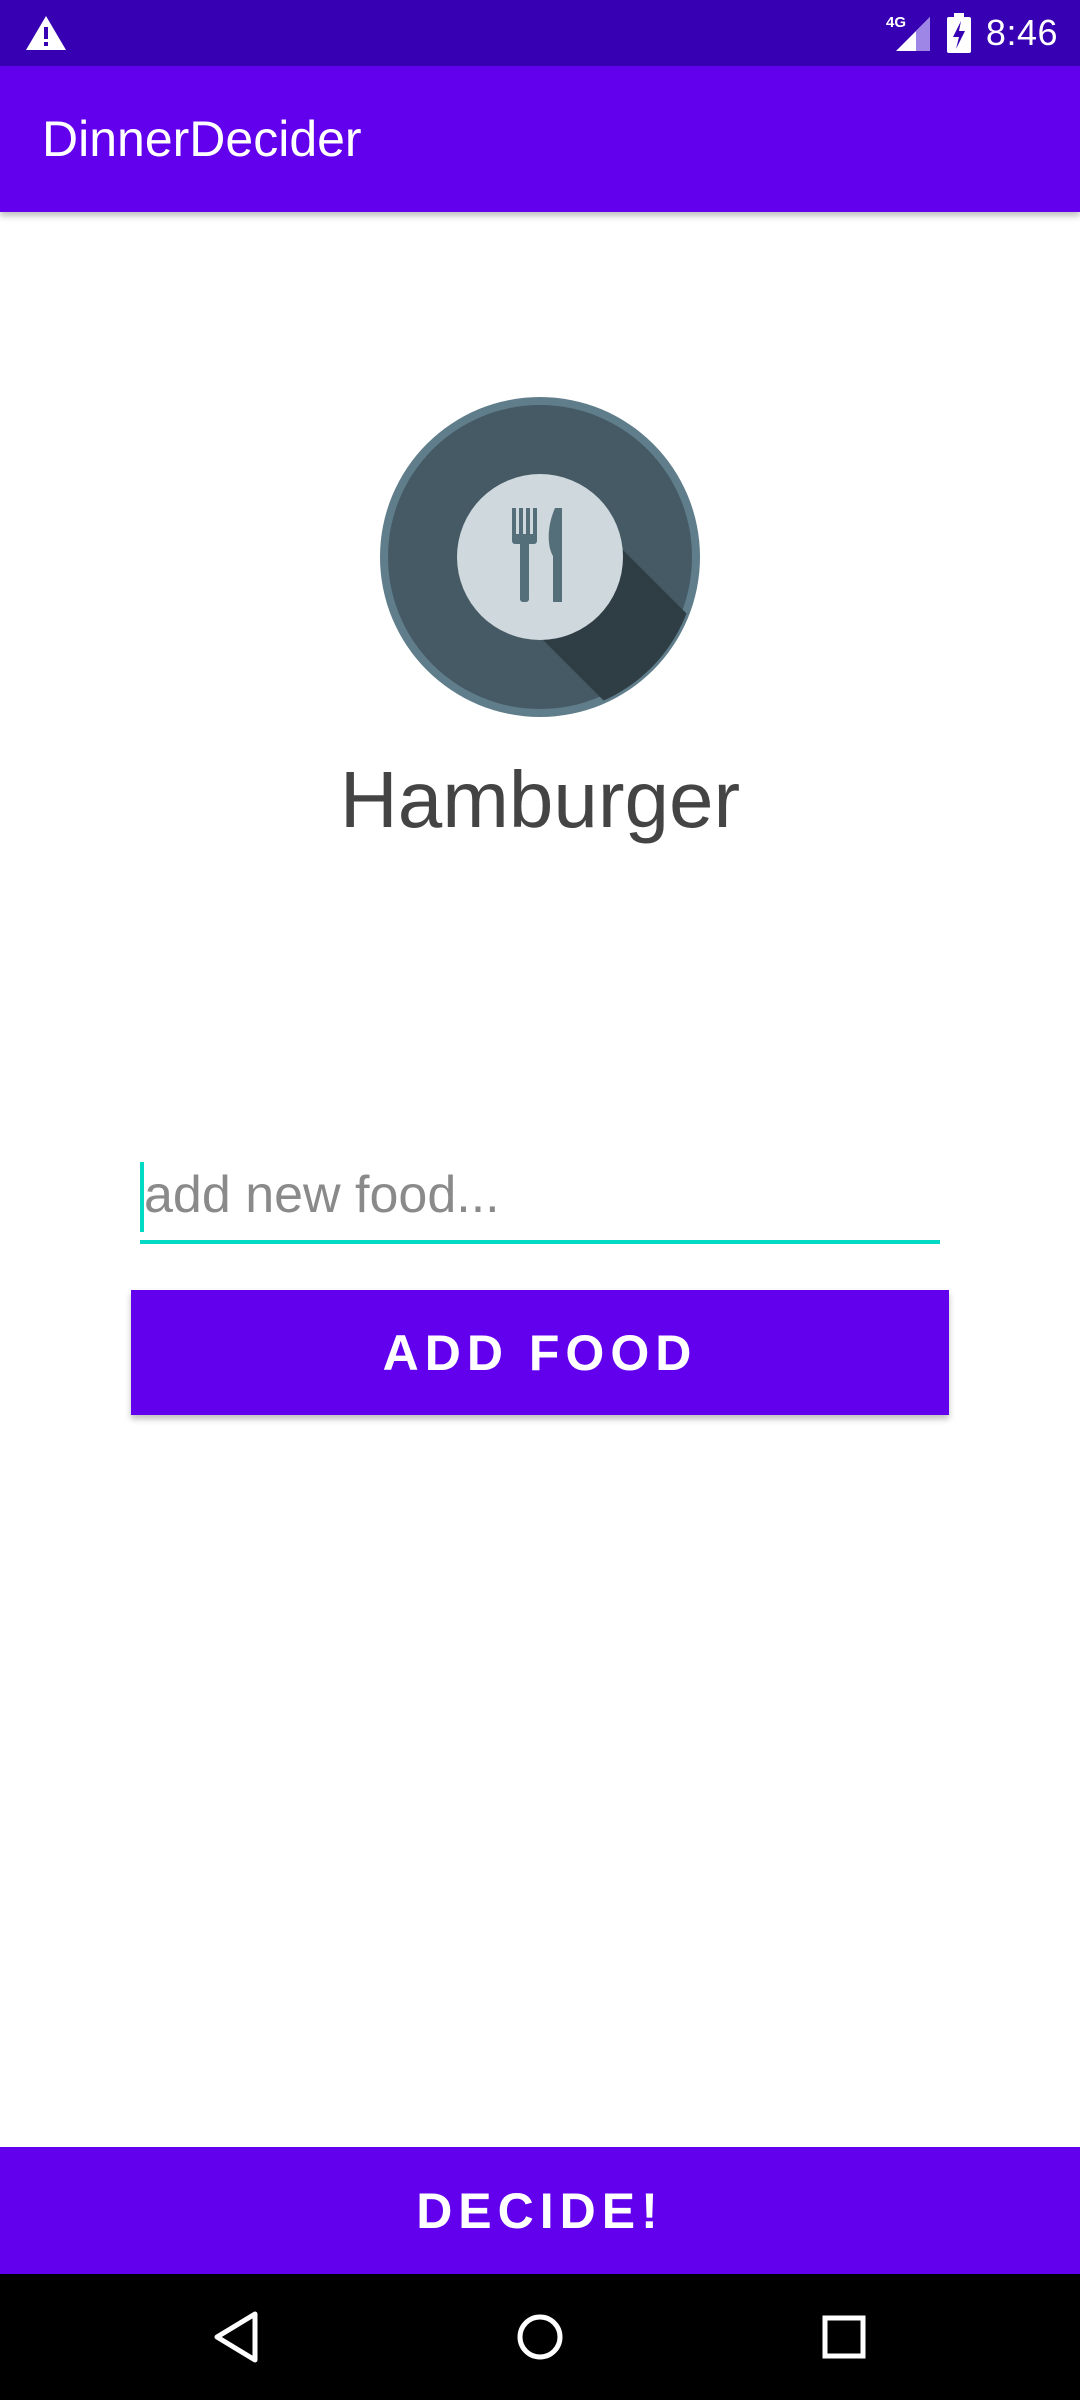  What do you see at coordinates (540, 33) in the screenshot?
I see `status-bar: 4G 8:46` at bounding box center [540, 33].